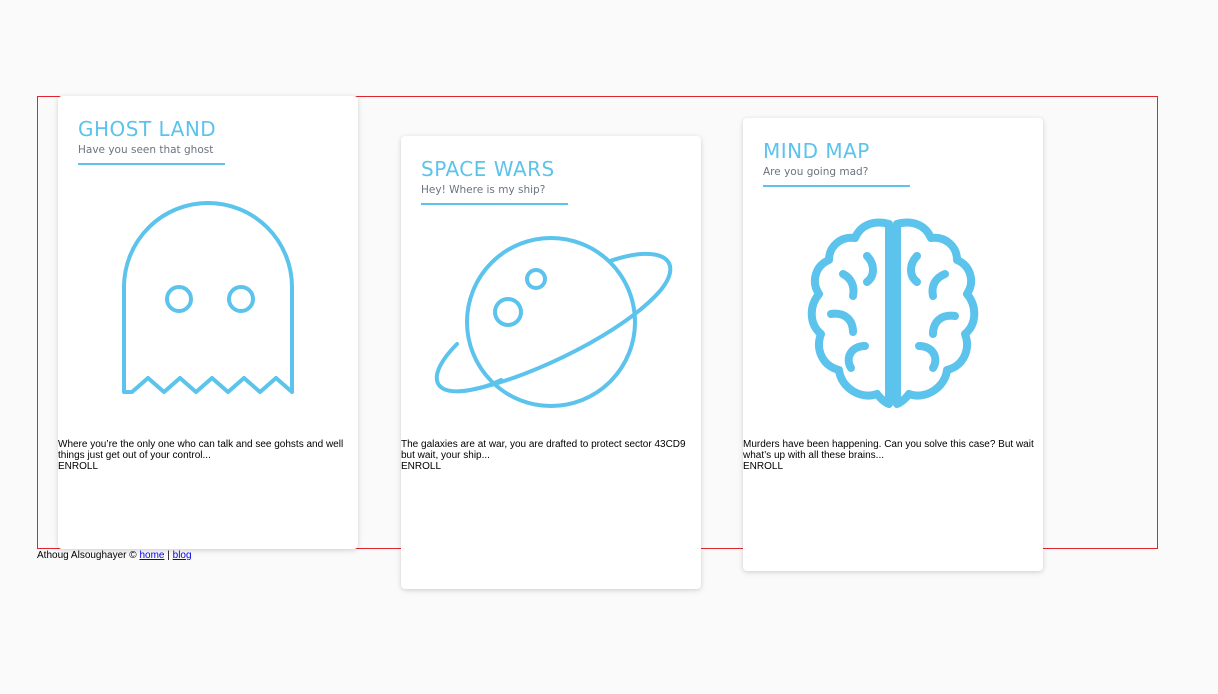 Image resolution: width=1218 pixels, height=694 pixels. Describe the element at coordinates (893, 313) in the screenshot. I see `brain-icon` at that location.